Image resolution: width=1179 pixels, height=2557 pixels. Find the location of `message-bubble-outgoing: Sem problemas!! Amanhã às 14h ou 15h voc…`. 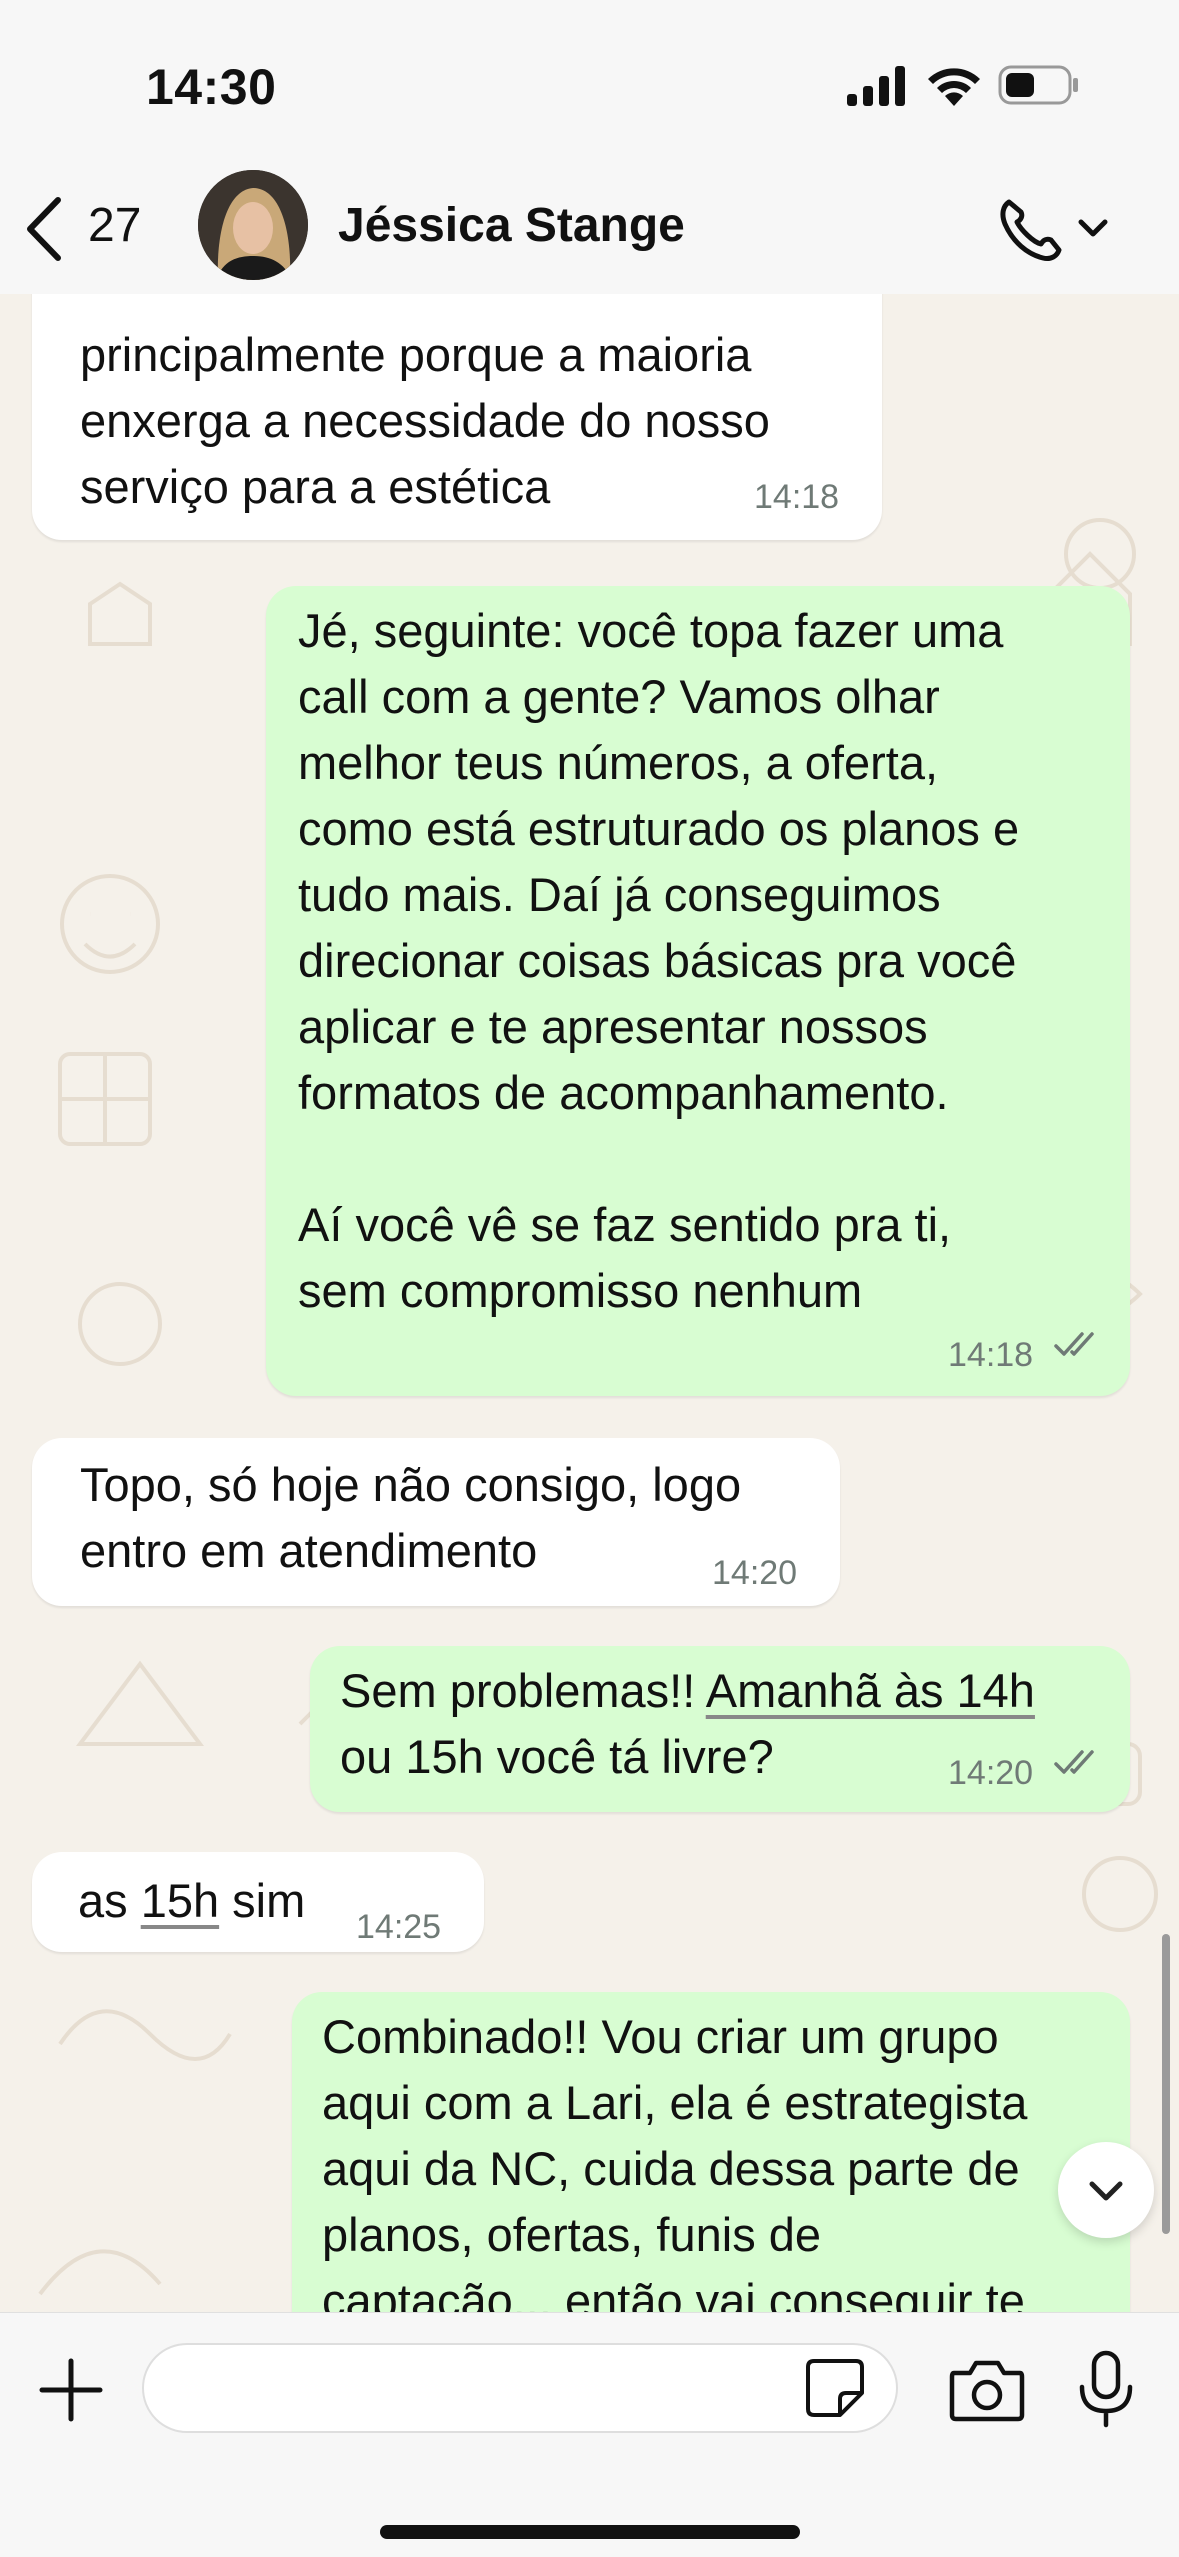

message-bubble-outgoing: Sem problemas!! Amanhã às 14h ou 15h voc… is located at coordinates (720, 1729).